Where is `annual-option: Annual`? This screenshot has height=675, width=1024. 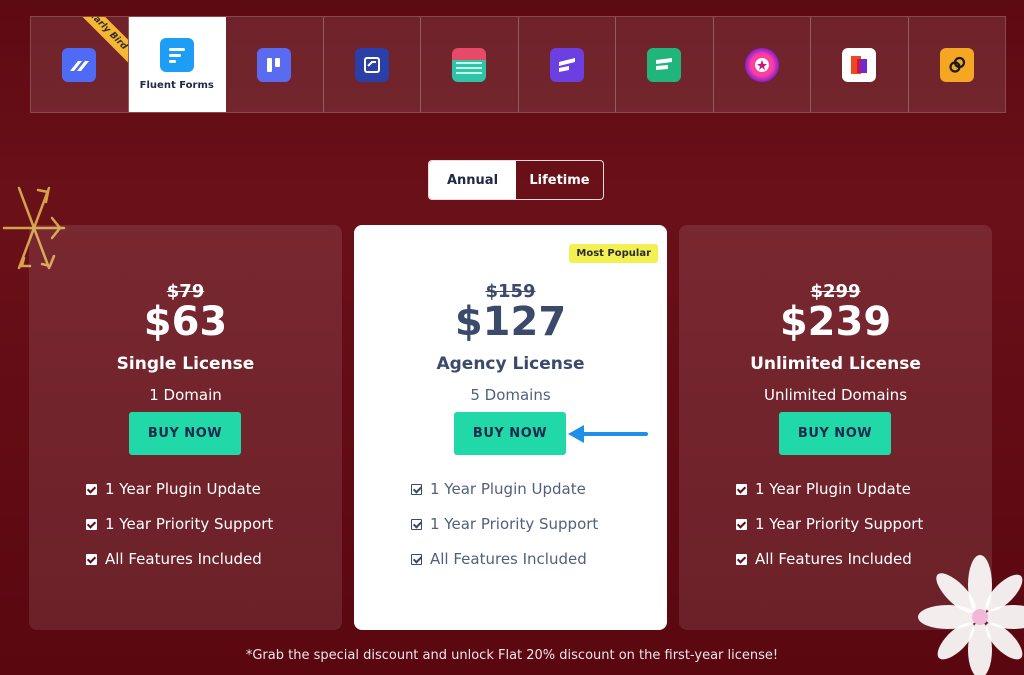 annual-option: Annual is located at coordinates (472, 180).